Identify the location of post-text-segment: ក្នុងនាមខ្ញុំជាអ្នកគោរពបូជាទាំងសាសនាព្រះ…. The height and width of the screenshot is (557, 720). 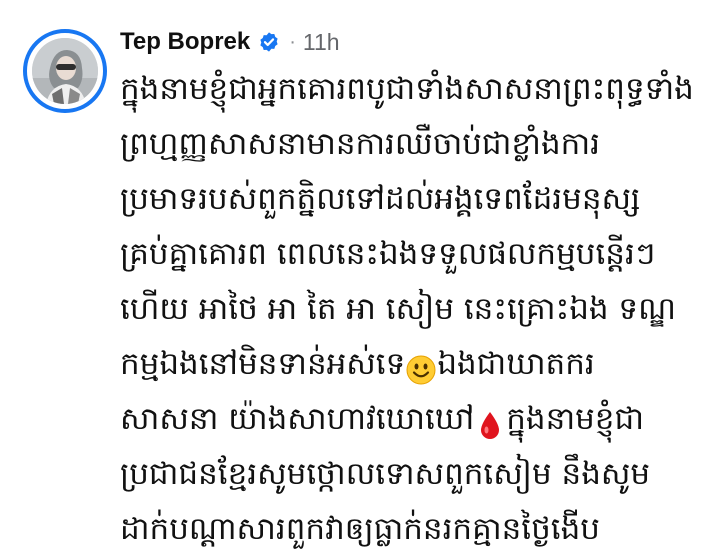
(407, 89).